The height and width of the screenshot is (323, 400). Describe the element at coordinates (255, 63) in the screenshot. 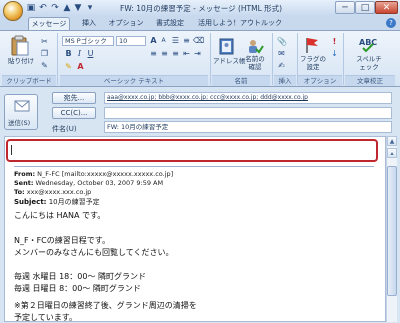

I see `check-names-label: 名前の確認` at that location.